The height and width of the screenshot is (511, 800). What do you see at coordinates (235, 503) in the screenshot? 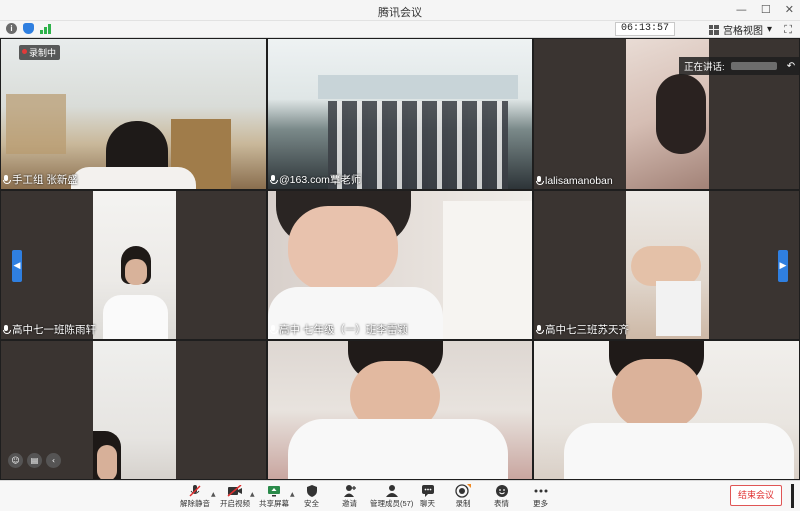
I see `video-label: 开启视频` at bounding box center [235, 503].